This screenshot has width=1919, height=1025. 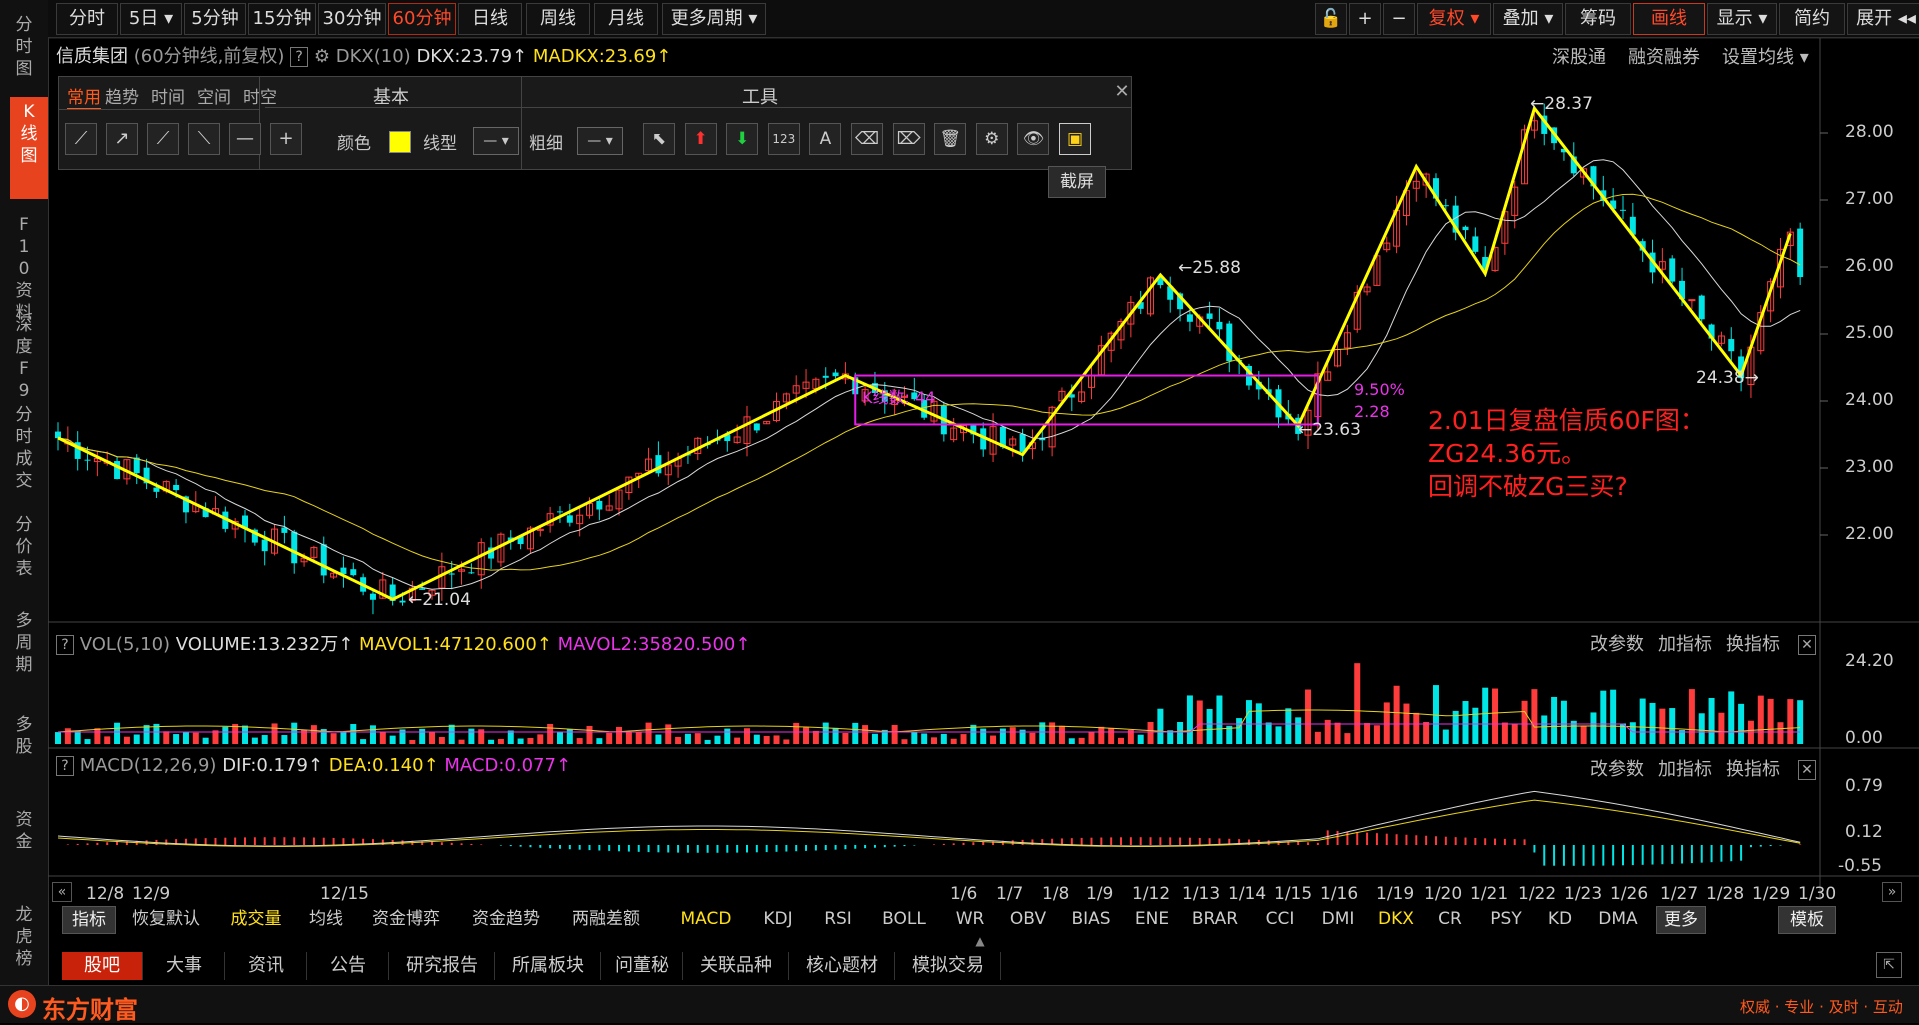 What do you see at coordinates (496, 141) in the screenshot?
I see `line-type-select: — ▾` at bounding box center [496, 141].